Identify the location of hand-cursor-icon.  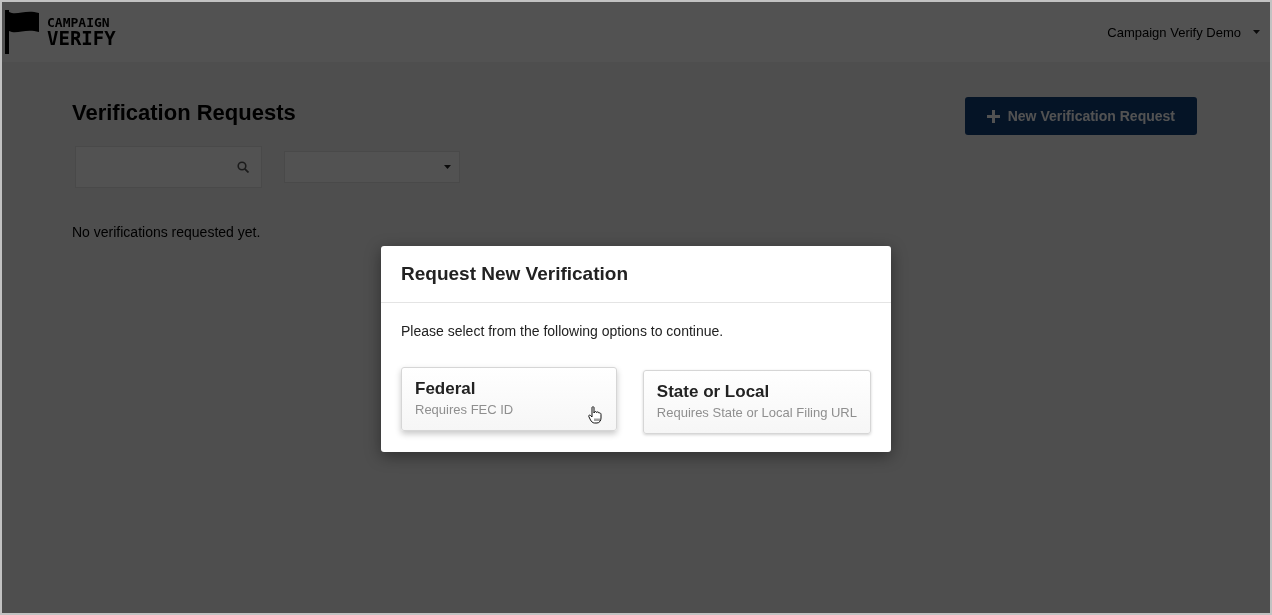
(594, 415).